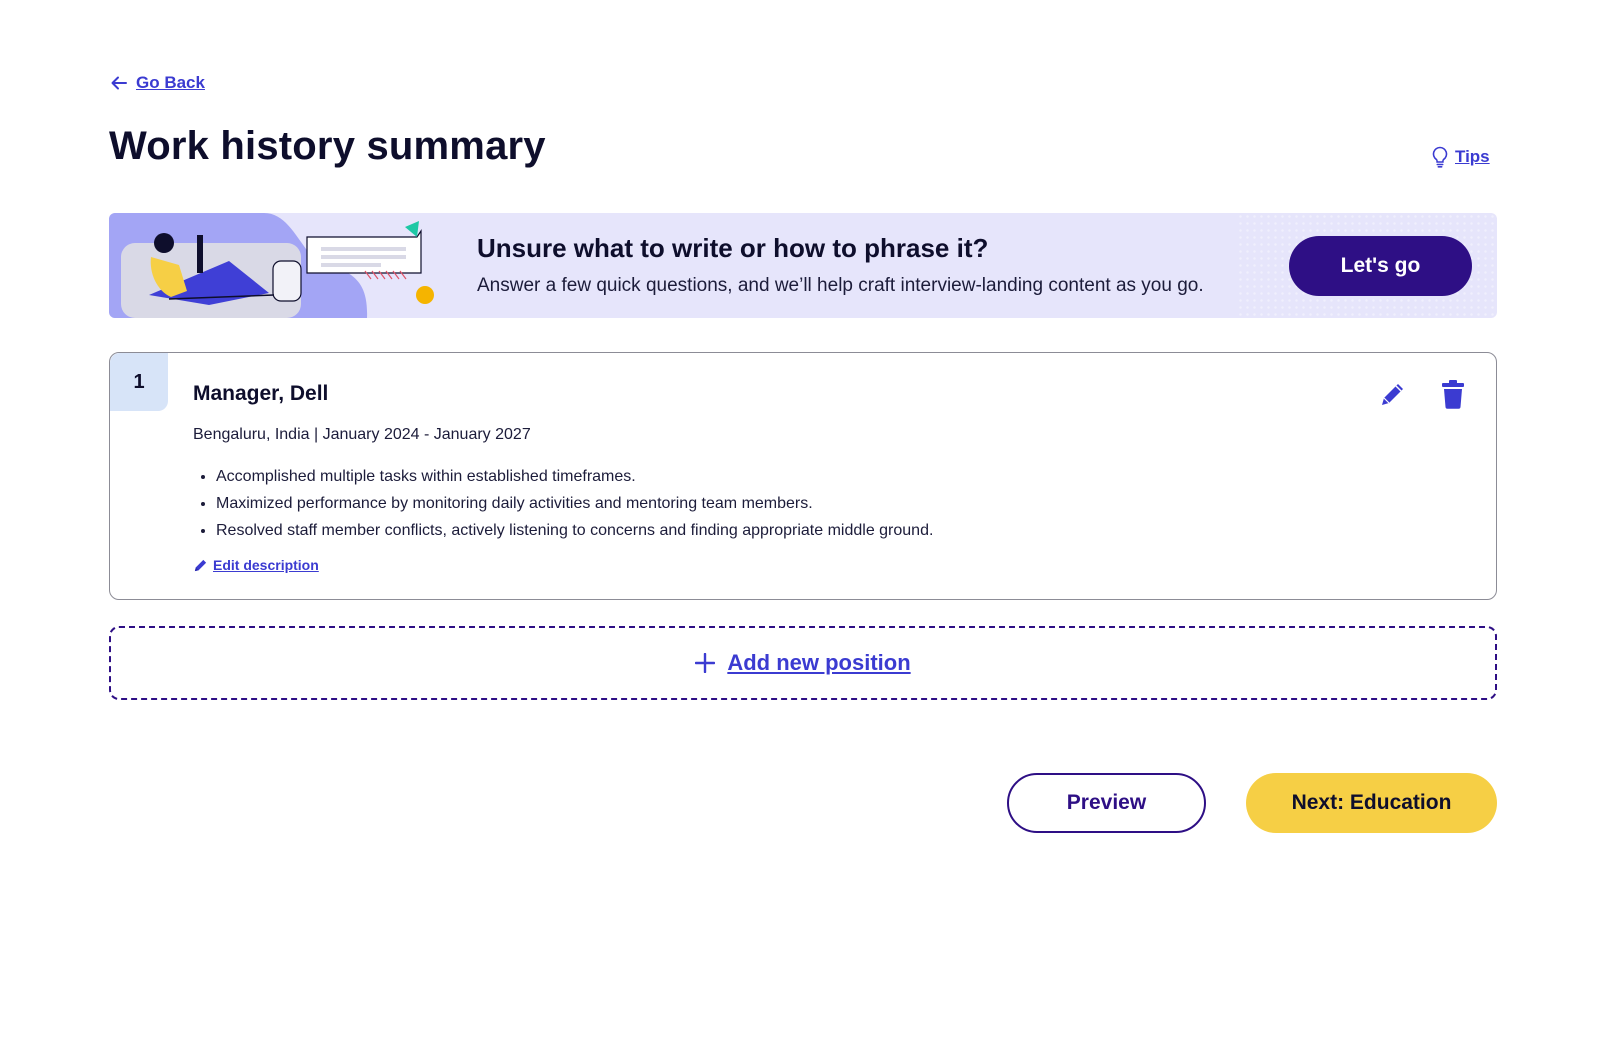 This screenshot has height=1040, width=1605. I want to click on go-back-label: Go Back, so click(170, 82).